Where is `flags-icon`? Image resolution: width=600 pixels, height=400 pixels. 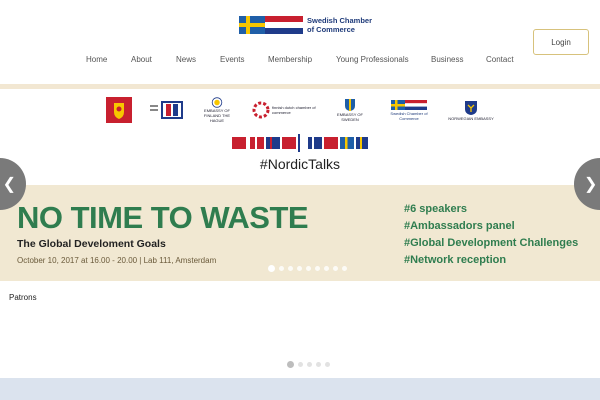
flags-icon is located at coordinates (271, 25).